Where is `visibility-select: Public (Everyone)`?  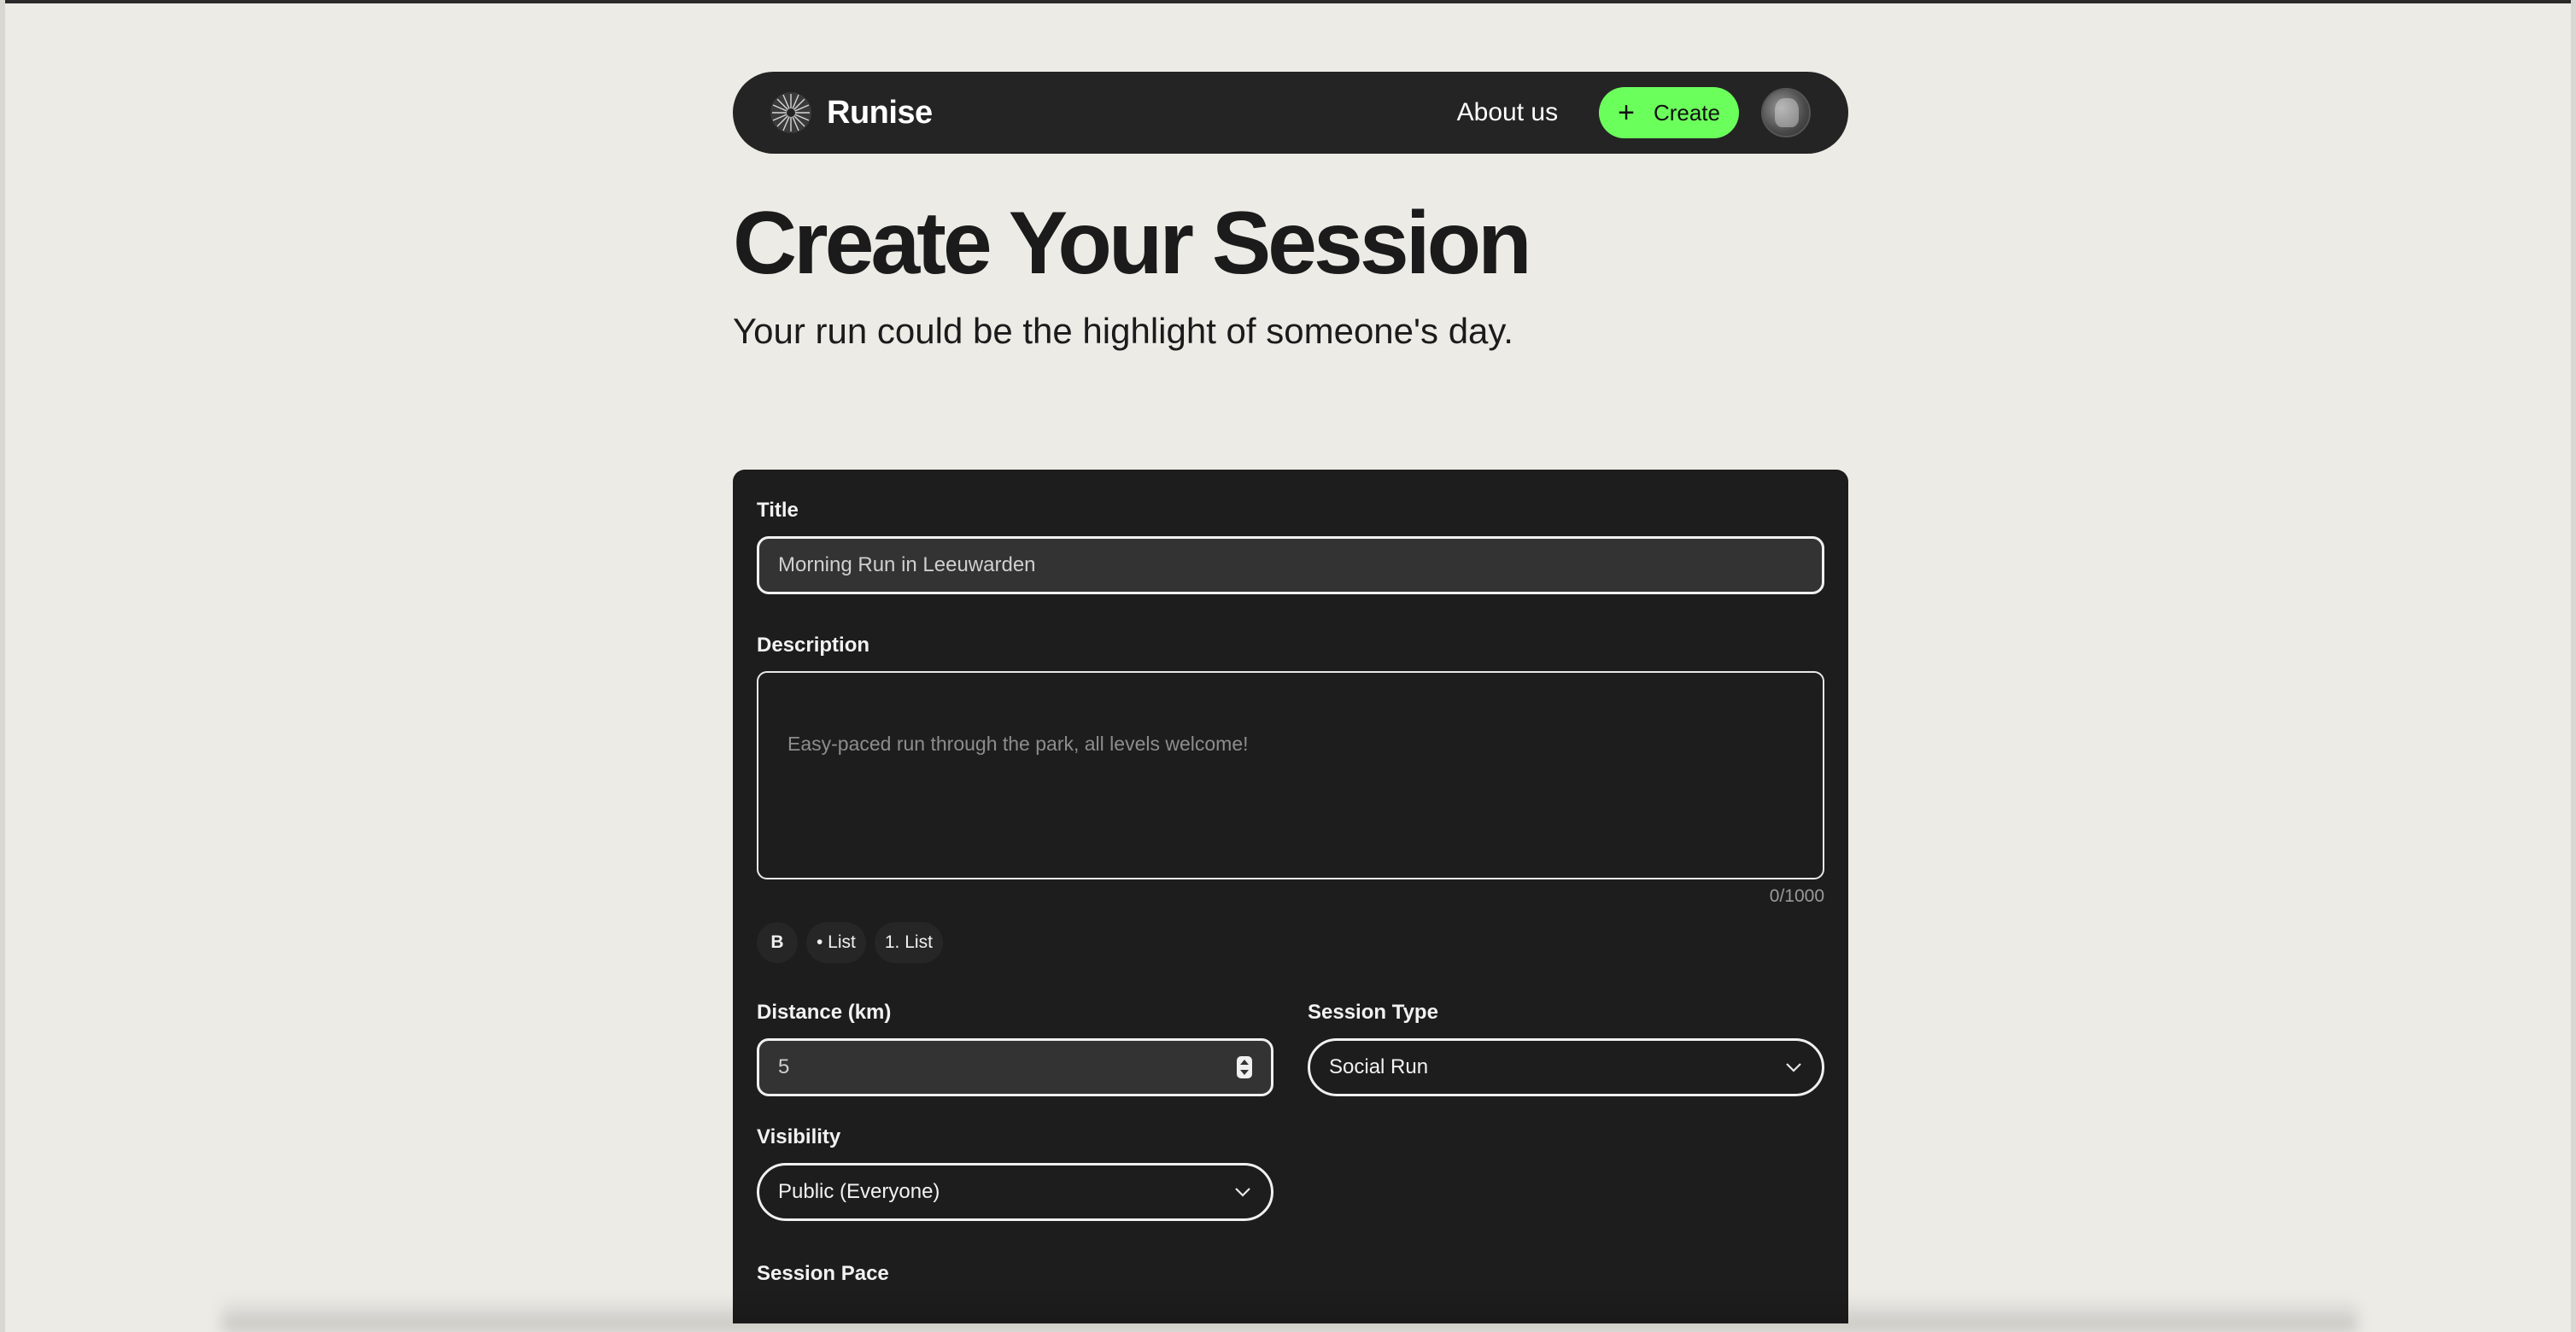 visibility-select: Public (Everyone) is located at coordinates (1015, 1192).